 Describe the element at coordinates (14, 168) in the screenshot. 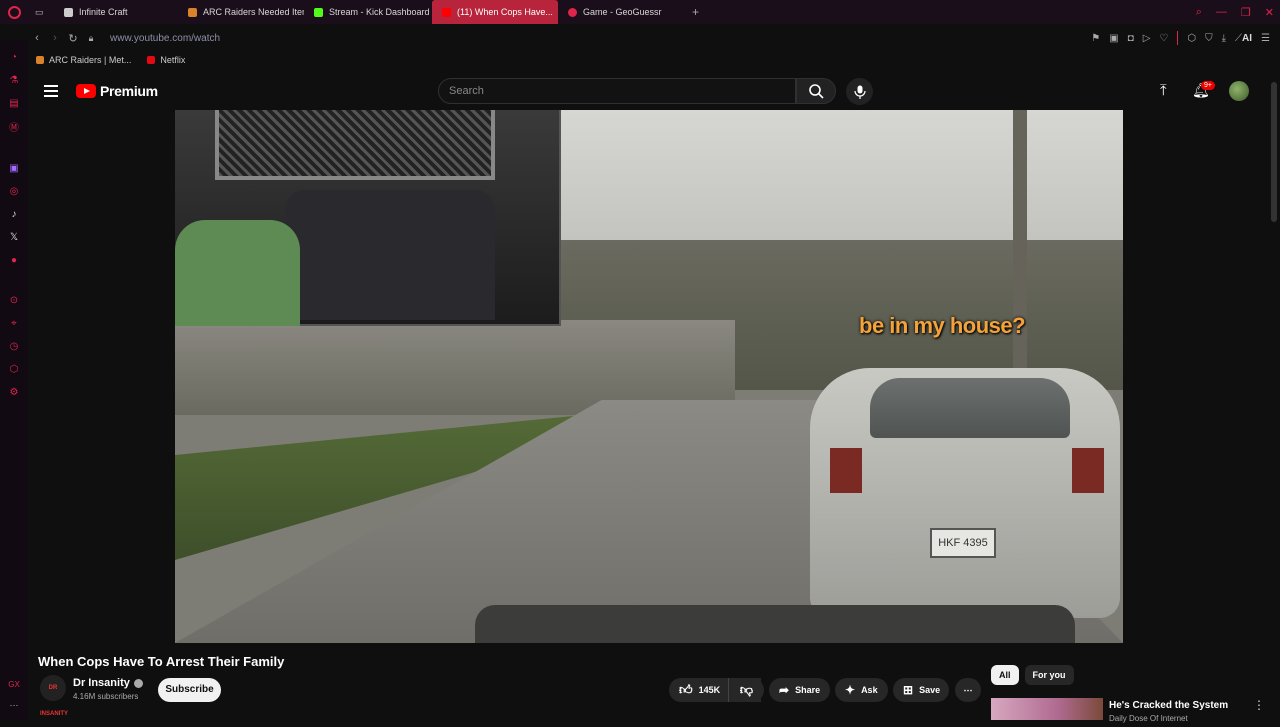

I see `twitch-icon: ▣` at that location.